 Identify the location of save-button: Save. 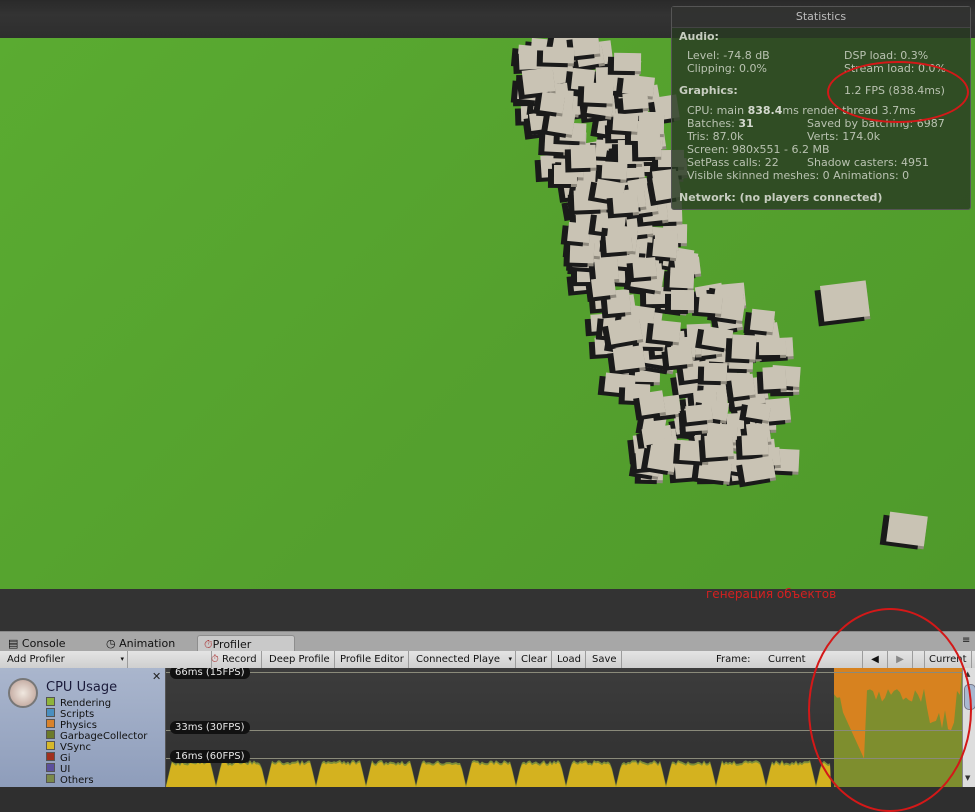
(605, 659).